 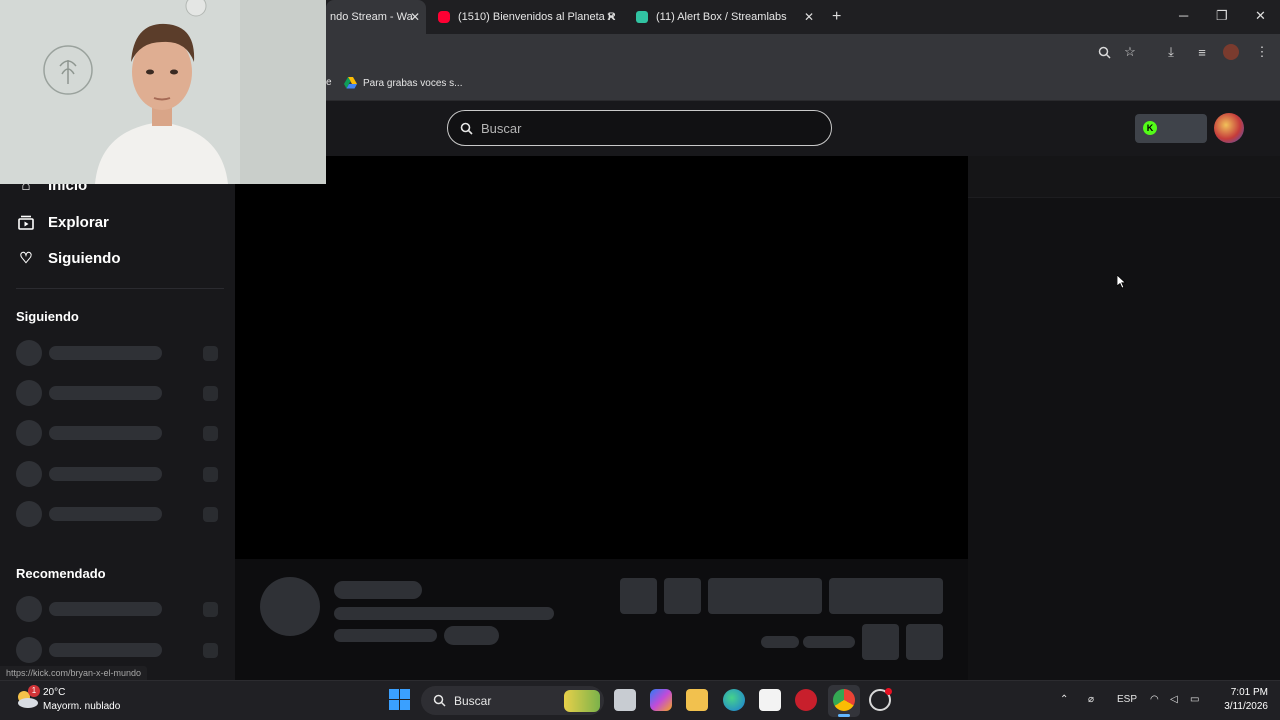 I want to click on zoom-icon, so click(x=1104, y=52).